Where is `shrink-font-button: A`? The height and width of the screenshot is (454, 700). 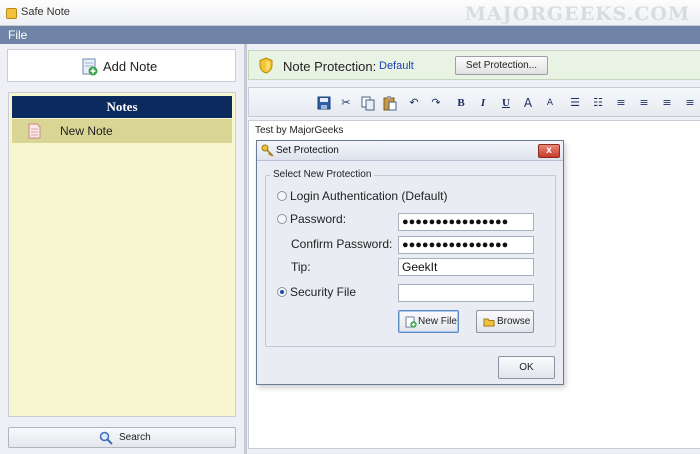 shrink-font-button: A is located at coordinates (550, 103).